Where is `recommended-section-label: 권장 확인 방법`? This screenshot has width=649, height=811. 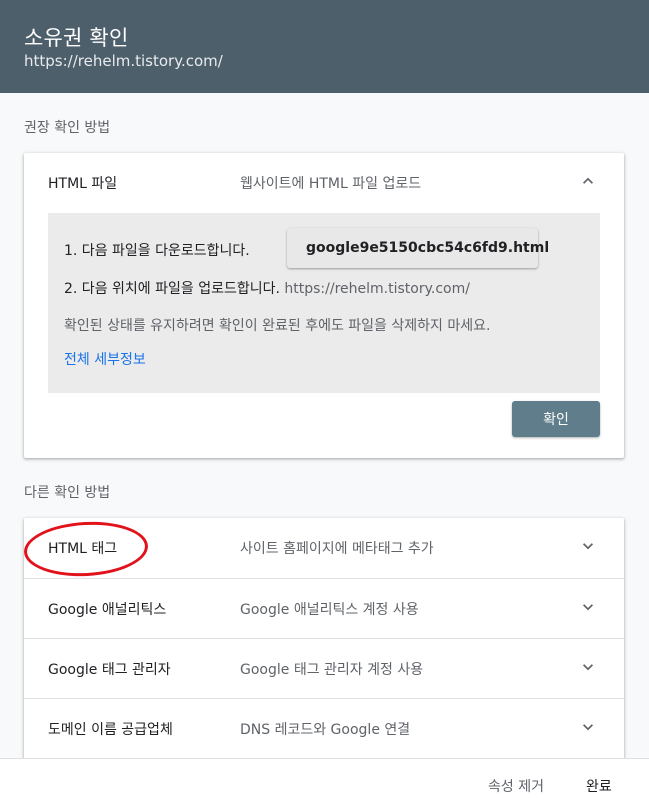
recommended-section-label: 권장 확인 방법 is located at coordinates (67, 128).